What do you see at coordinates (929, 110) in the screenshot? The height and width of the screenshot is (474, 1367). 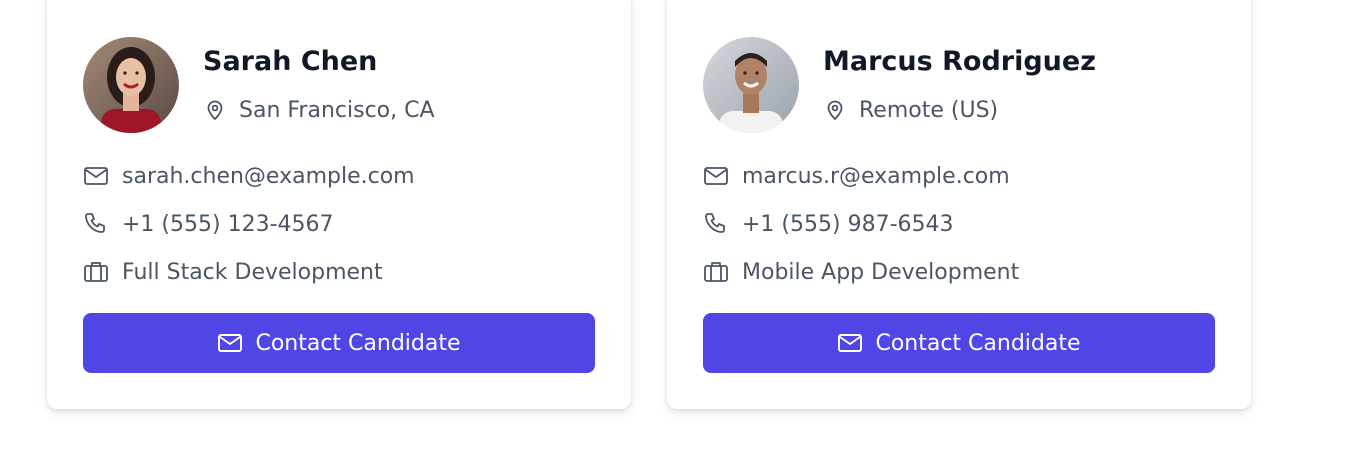 I see `location-text: Remote (US)` at bounding box center [929, 110].